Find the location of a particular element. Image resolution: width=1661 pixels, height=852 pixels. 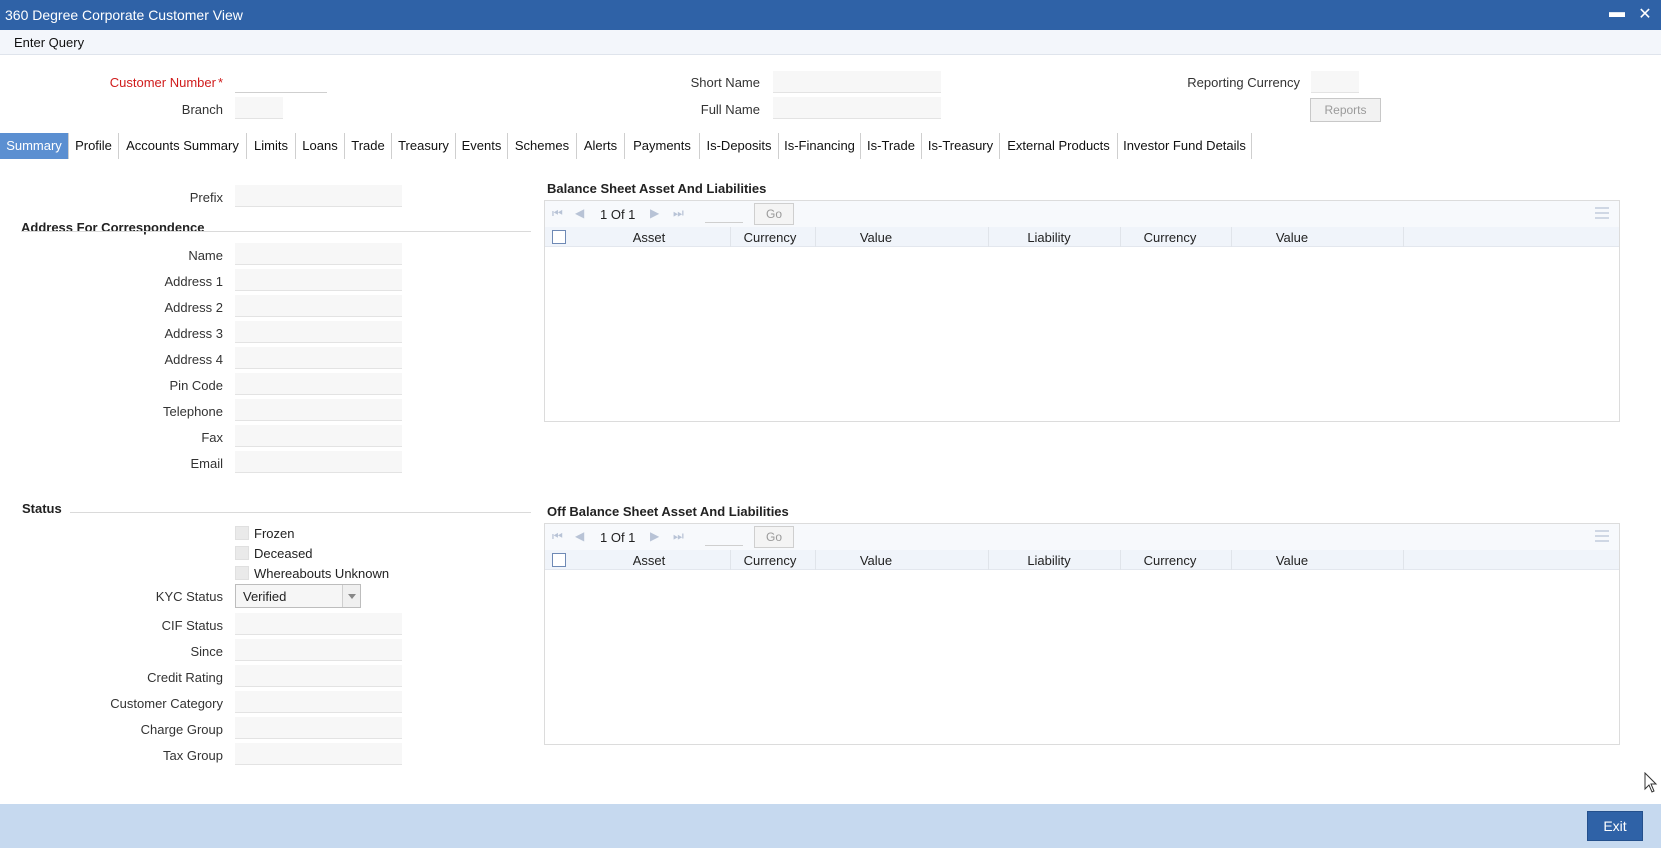

close-icon: ✕ is located at coordinates (1645, 14).